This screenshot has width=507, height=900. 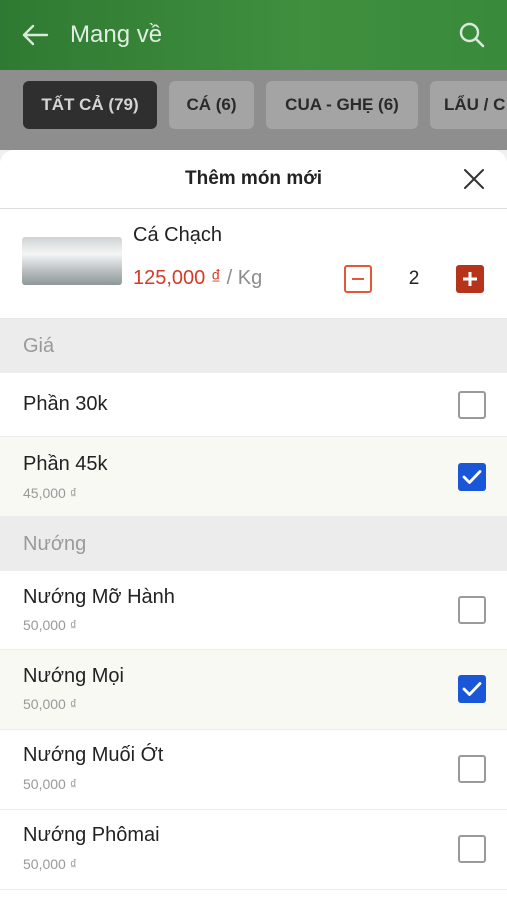 I want to click on tab-crab: CUA - GHẸ (6), so click(x=342, y=105).